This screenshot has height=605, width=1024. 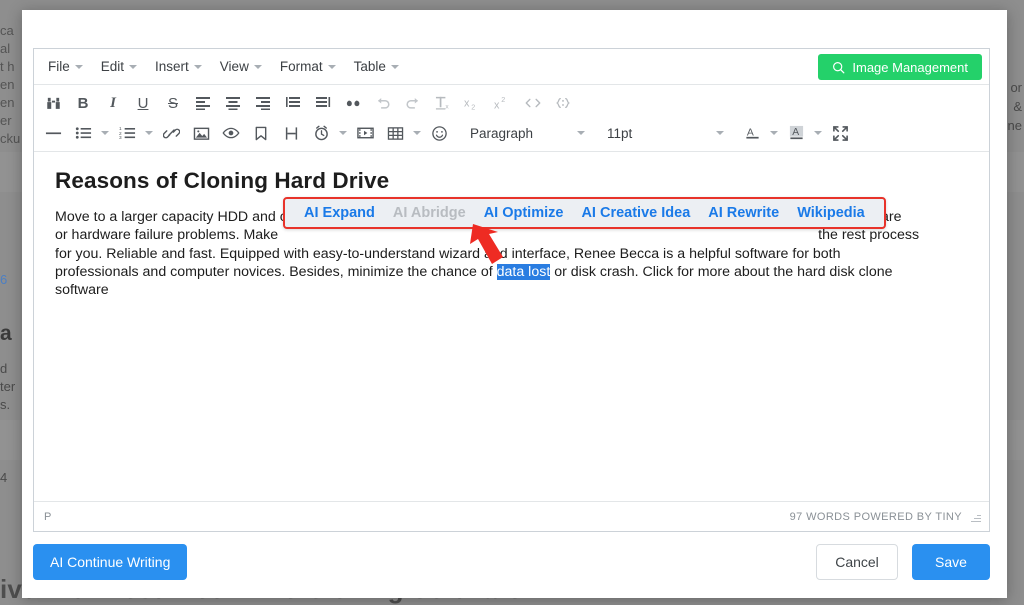 I want to click on numbered-list-chevron-down-icon, so click(x=149, y=133).